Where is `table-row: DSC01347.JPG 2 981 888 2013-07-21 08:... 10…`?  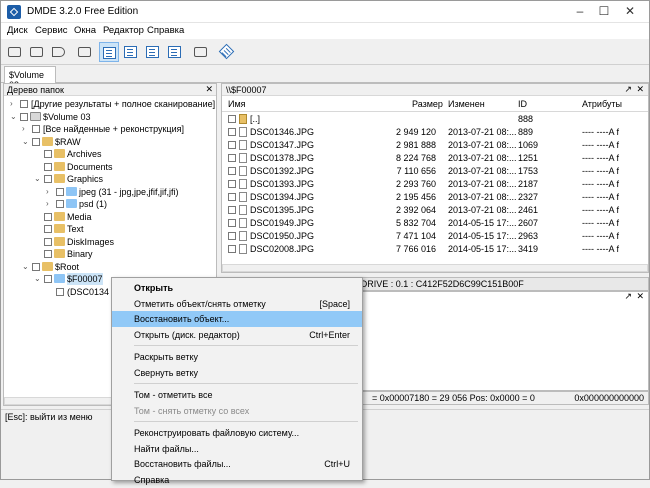 table-row: DSC01347.JPG 2 981 888 2013-07-21 08:... 10… is located at coordinates (432, 145).